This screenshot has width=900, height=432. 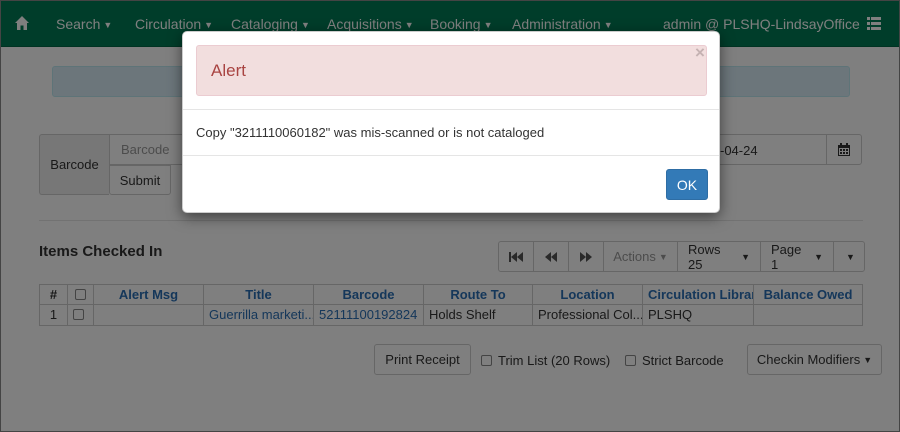 What do you see at coordinates (687, 184) in the screenshot?
I see `ok-button: OK` at bounding box center [687, 184].